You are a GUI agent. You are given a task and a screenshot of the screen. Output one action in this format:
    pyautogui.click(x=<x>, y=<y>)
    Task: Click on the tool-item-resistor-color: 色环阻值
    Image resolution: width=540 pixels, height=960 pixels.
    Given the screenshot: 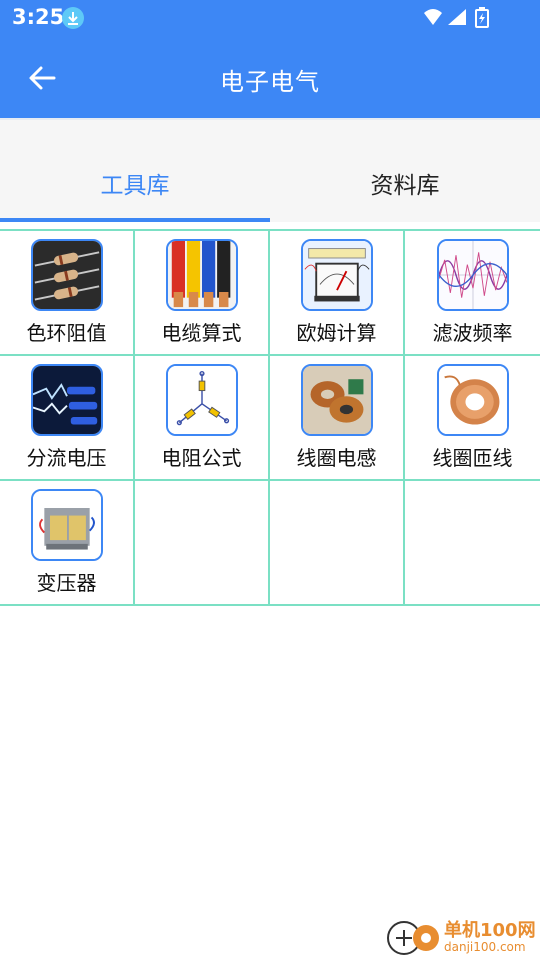 What is the action you would take?
    pyautogui.click(x=67, y=293)
    